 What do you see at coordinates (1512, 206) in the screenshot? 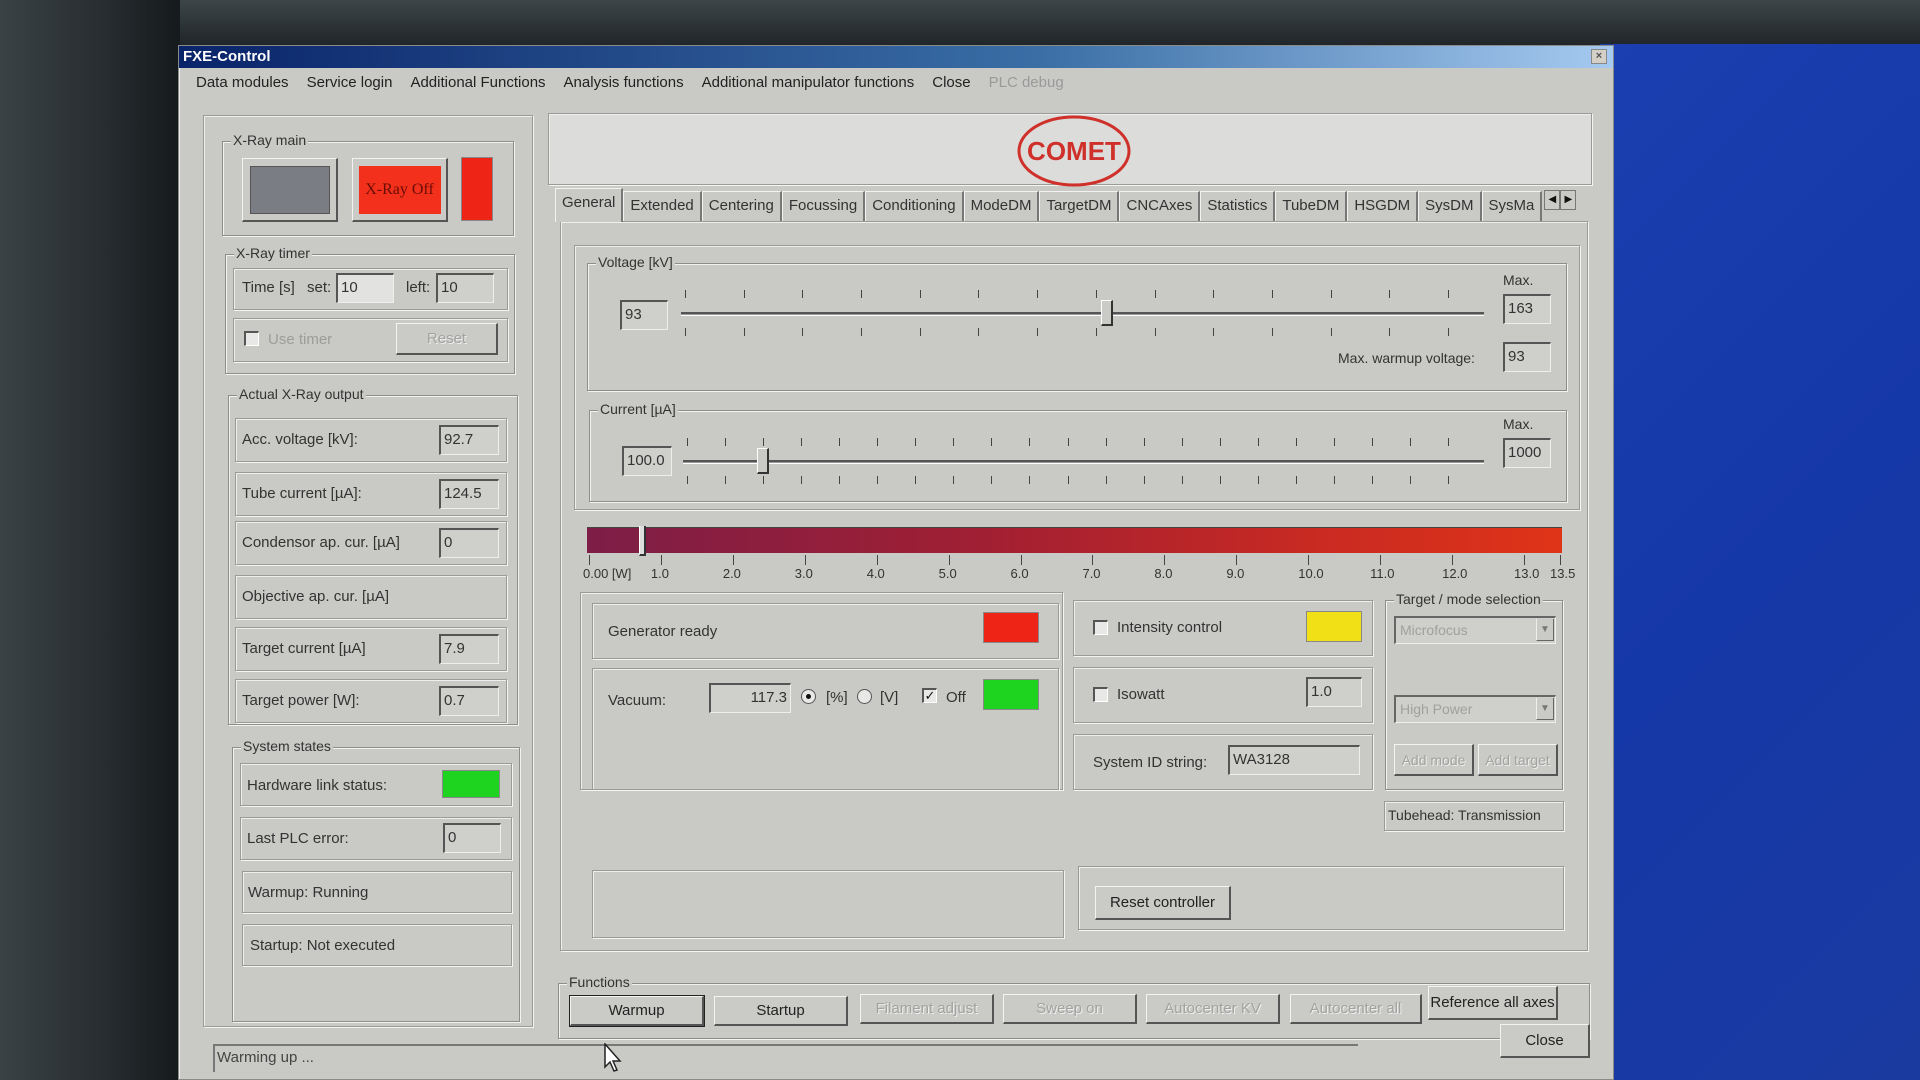
I see `tab-sysma: SysMa` at bounding box center [1512, 206].